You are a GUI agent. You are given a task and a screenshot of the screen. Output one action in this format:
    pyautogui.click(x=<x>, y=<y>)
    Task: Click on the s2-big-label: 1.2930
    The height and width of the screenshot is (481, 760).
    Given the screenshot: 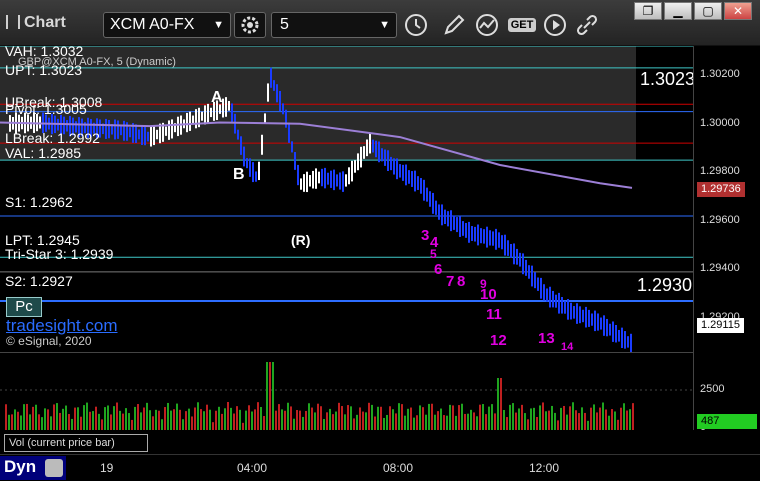 What is the action you would take?
    pyautogui.click(x=665, y=285)
    